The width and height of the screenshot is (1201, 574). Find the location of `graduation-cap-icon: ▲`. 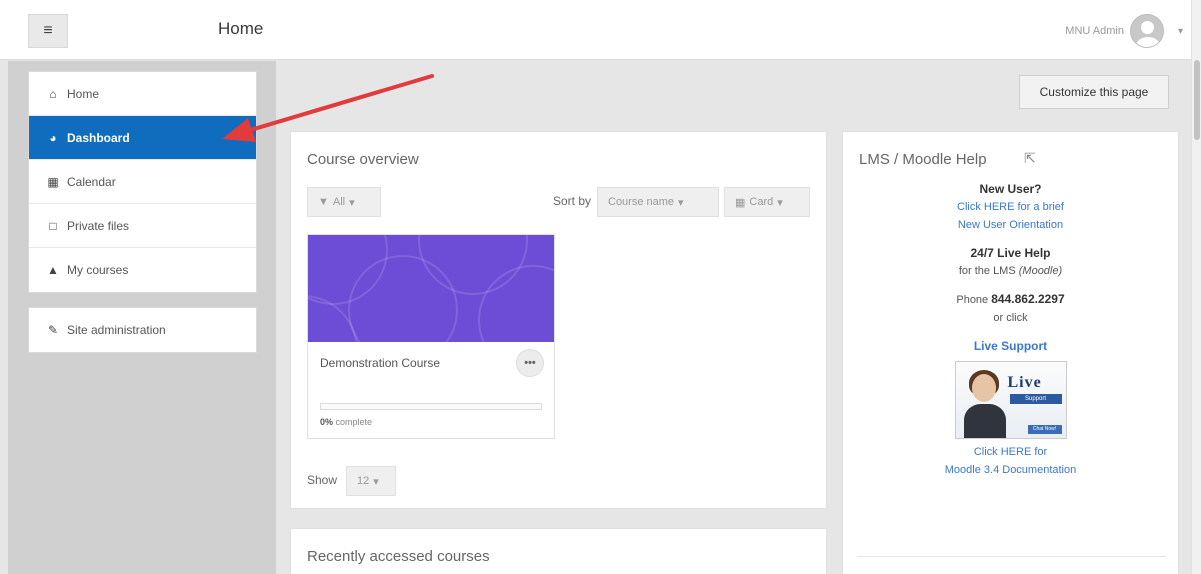

graduation-cap-icon: ▲ is located at coordinates (53, 270).